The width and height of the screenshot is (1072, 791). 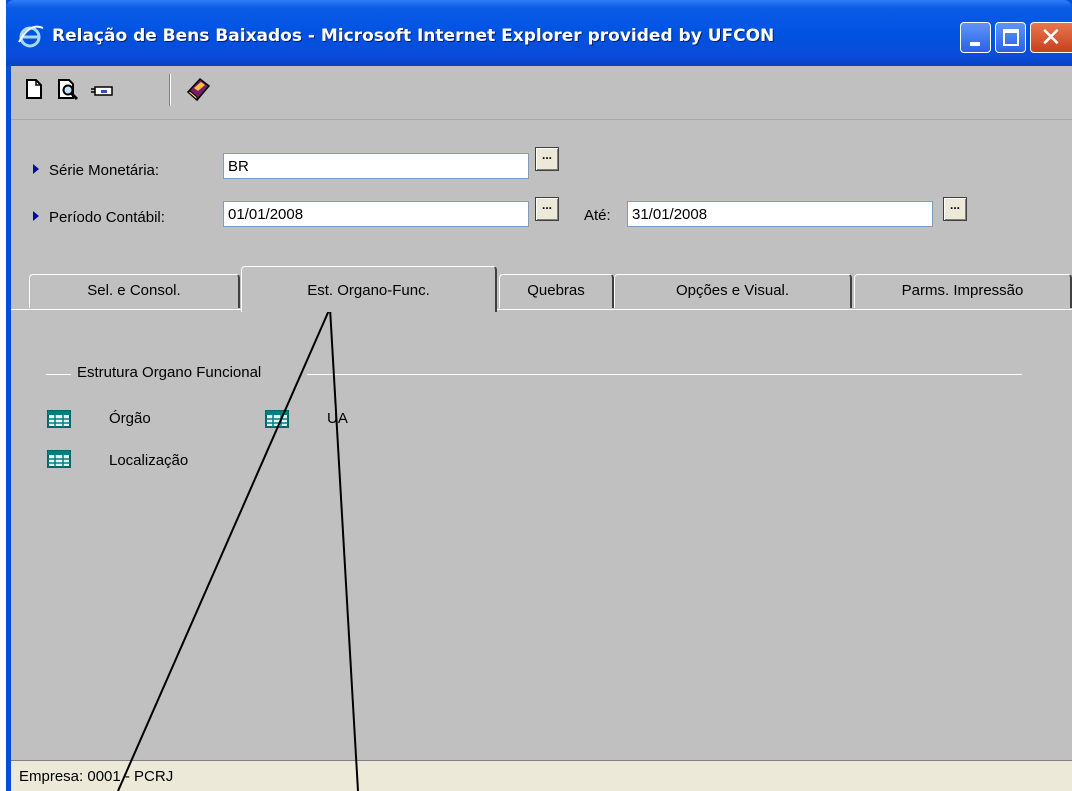 What do you see at coordinates (975, 44) in the screenshot?
I see `minimize-icon` at bounding box center [975, 44].